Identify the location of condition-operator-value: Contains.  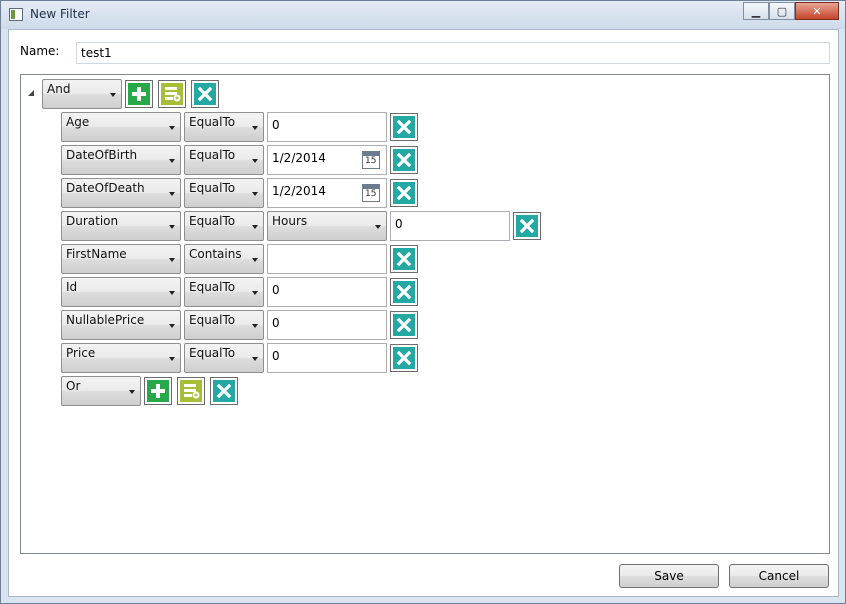
(215, 254).